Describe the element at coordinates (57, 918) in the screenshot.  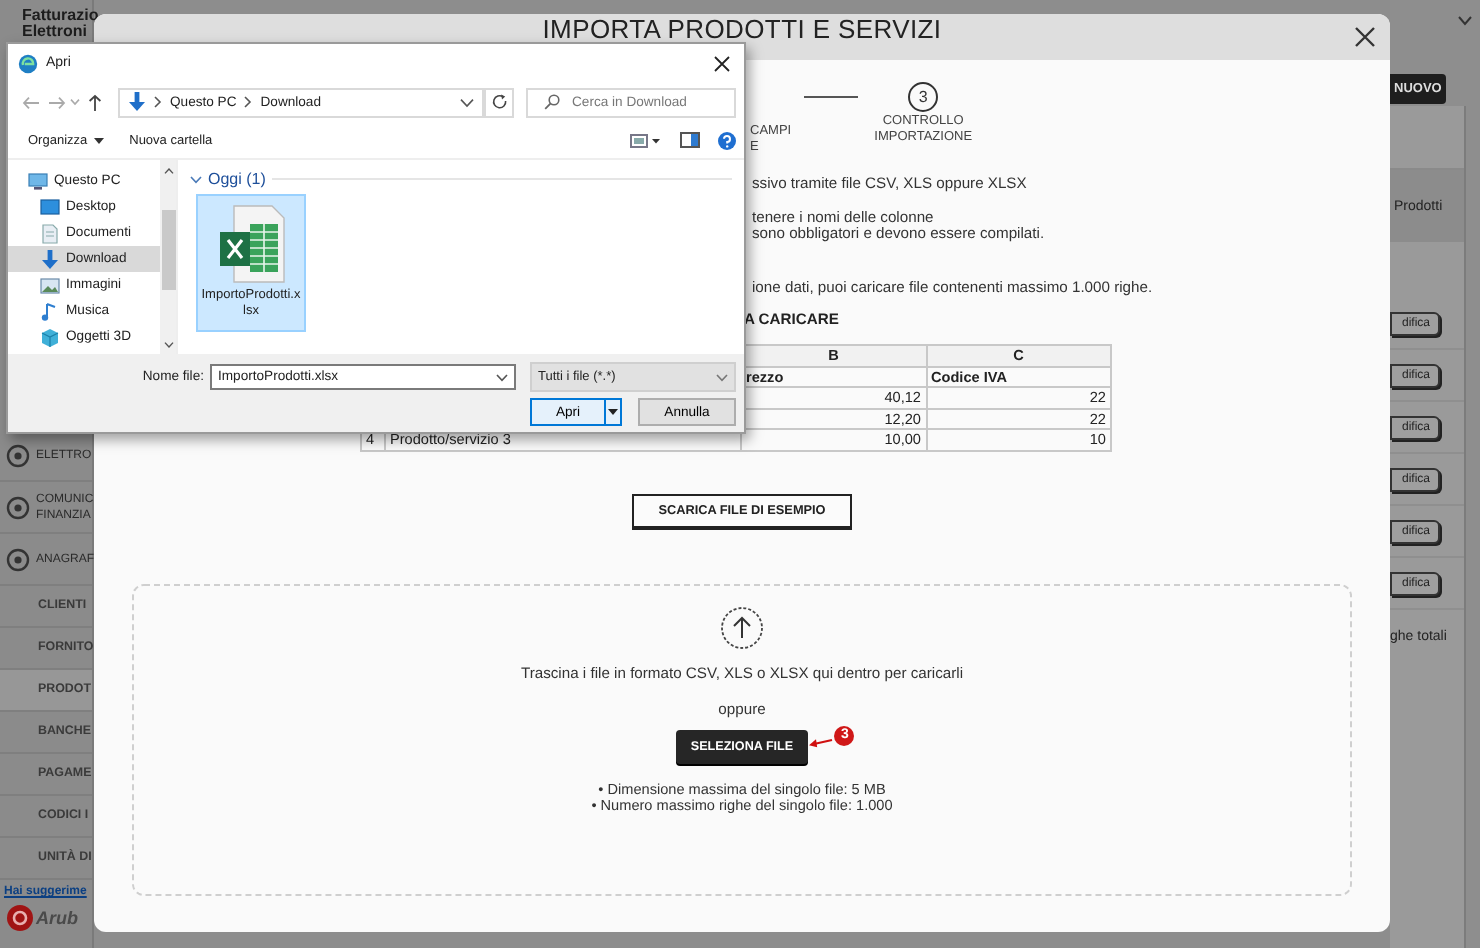
I see `logo-text: Arub` at that location.